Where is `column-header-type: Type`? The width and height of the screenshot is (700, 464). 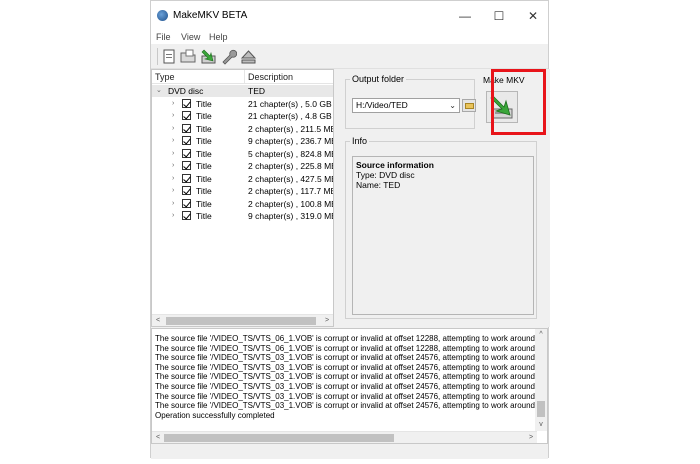
column-header-type: Type is located at coordinates (165, 77).